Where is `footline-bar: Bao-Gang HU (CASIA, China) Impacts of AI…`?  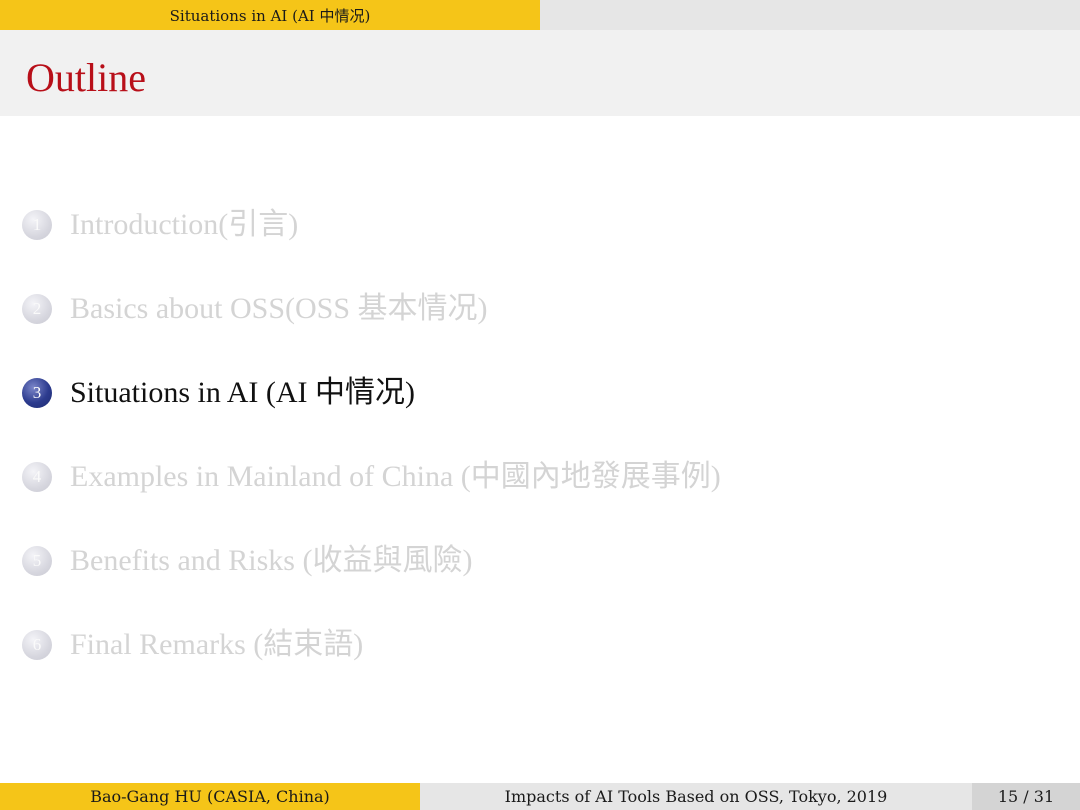 footline-bar: Bao-Gang HU (CASIA, China) Impacts of AI… is located at coordinates (540, 796).